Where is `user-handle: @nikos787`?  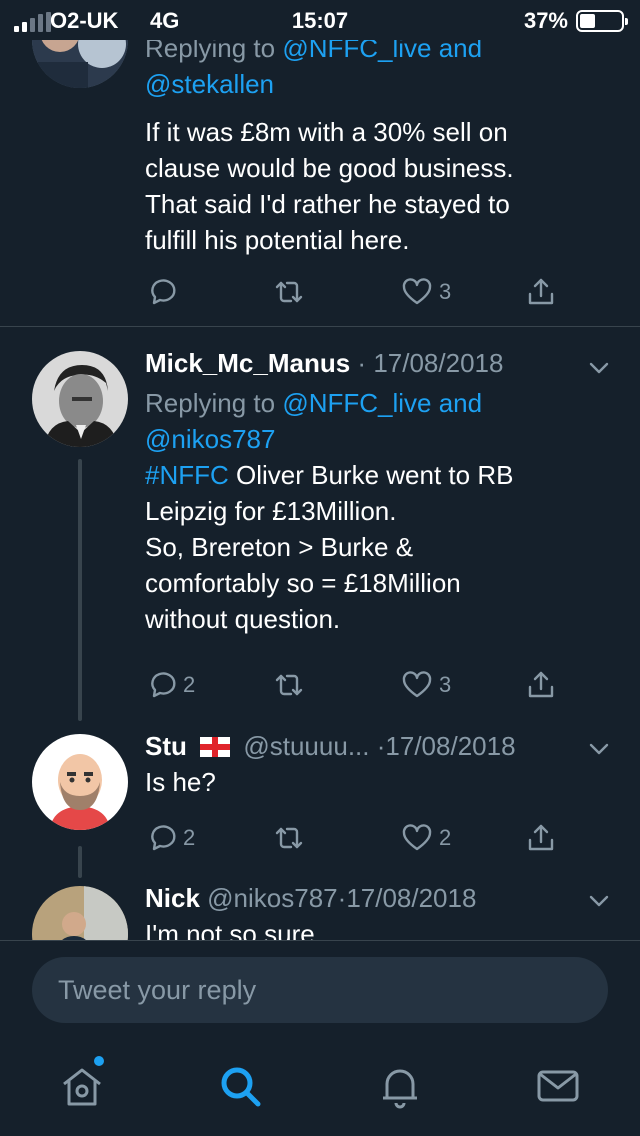 user-handle: @nikos787 is located at coordinates (272, 898).